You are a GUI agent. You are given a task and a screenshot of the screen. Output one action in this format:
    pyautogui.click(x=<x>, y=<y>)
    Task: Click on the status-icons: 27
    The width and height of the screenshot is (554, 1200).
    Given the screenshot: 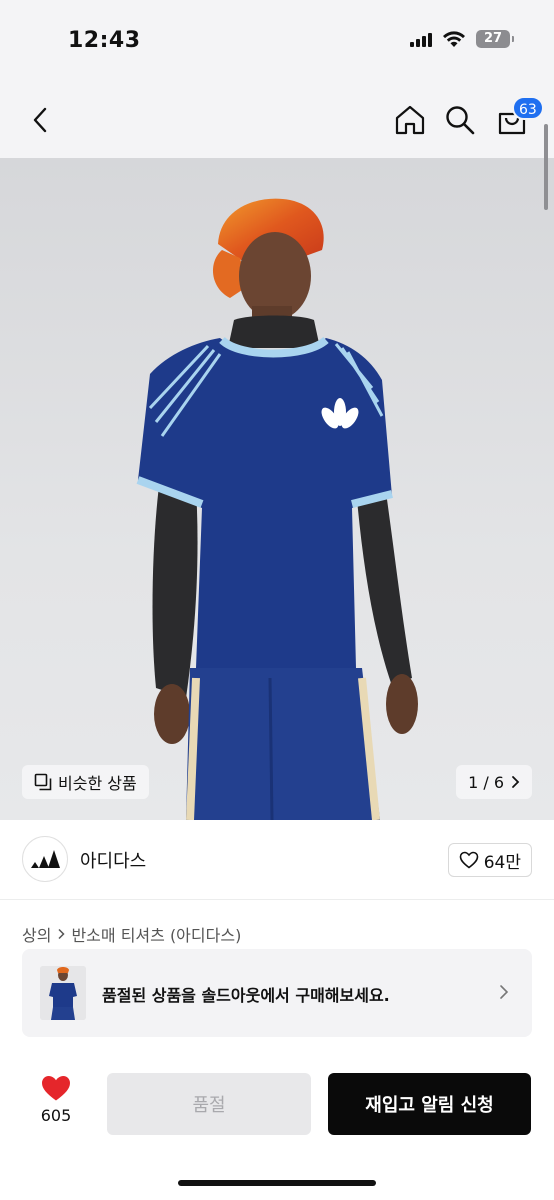 What is the action you would take?
    pyautogui.click(x=462, y=39)
    